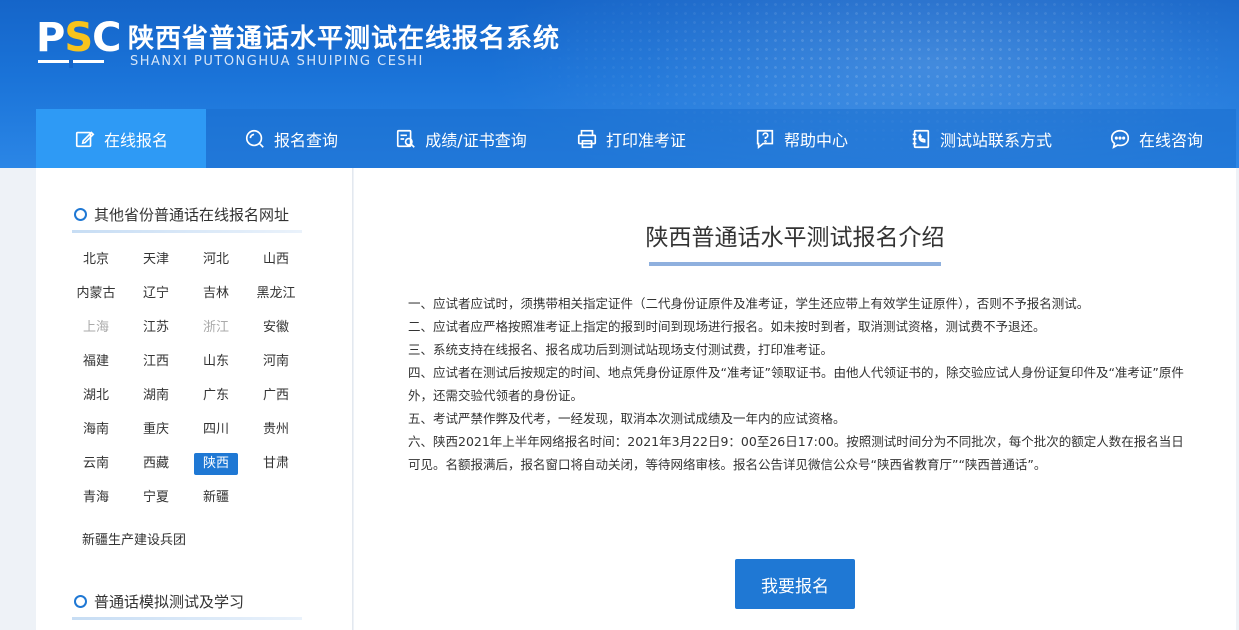 Image resolution: width=1239 pixels, height=630 pixels. I want to click on province-link: 江西, so click(156, 362).